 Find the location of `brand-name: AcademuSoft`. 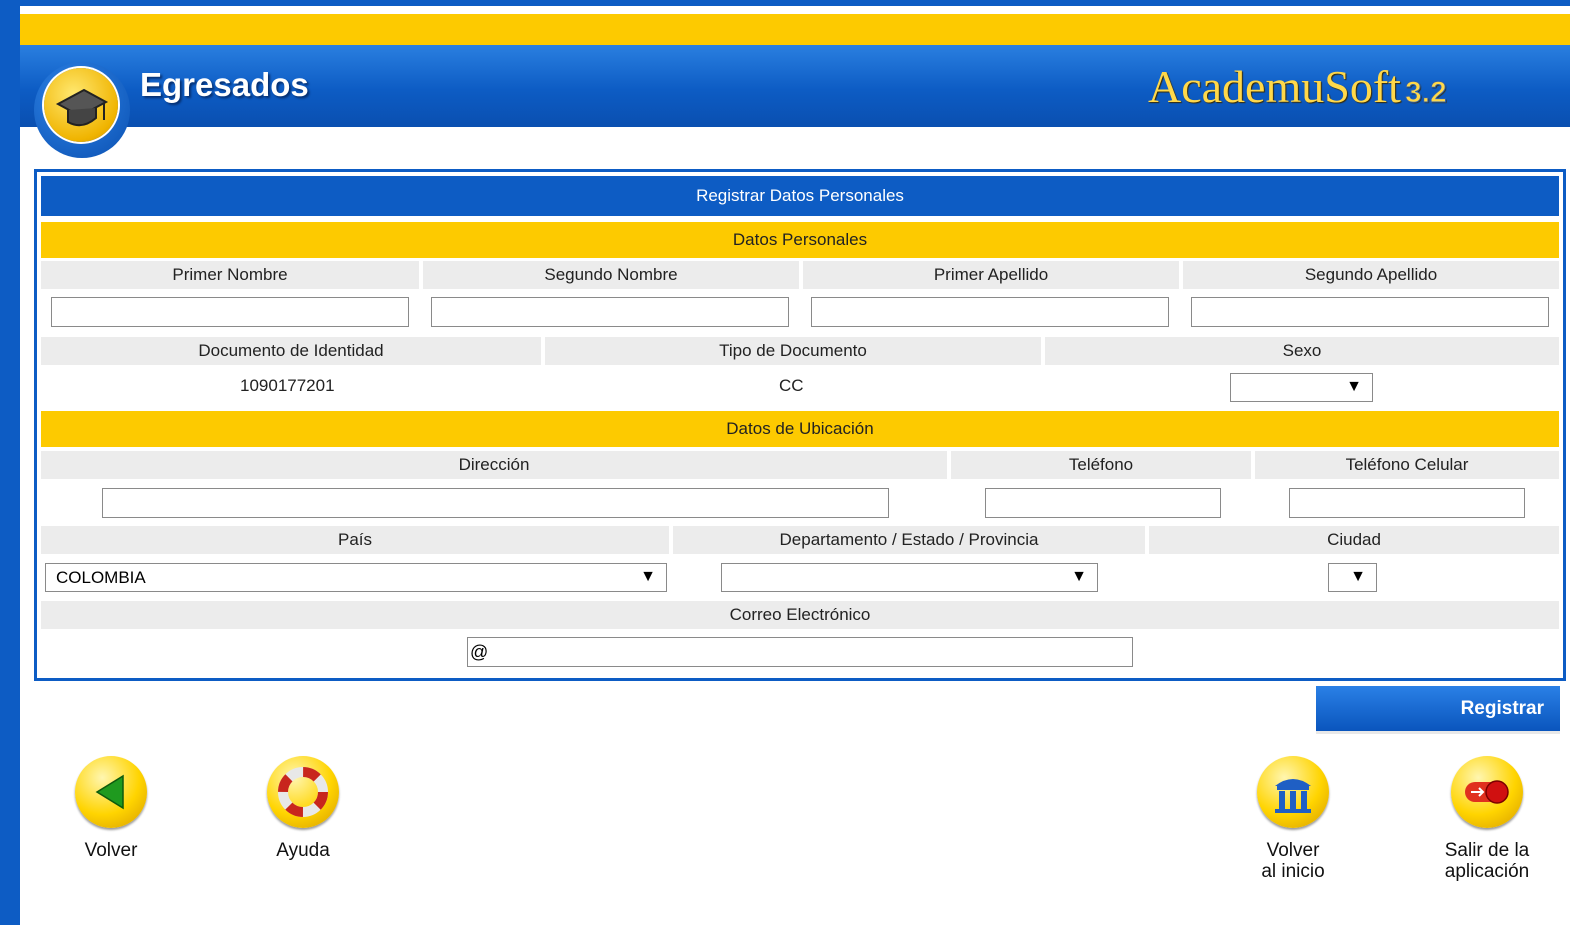

brand-name: AcademuSoft is located at coordinates (1274, 86).